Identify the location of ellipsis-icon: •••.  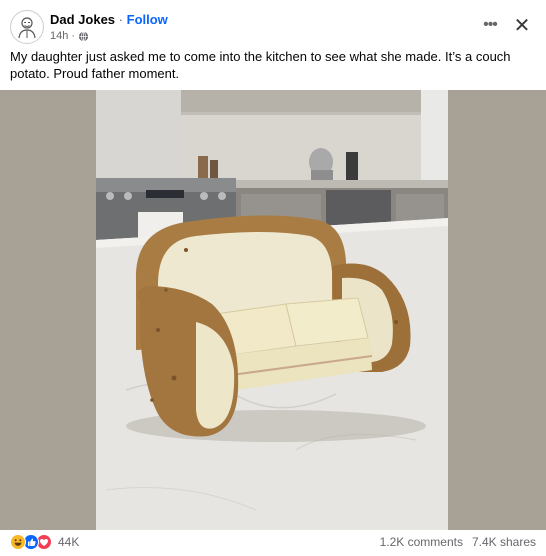
(490, 24).